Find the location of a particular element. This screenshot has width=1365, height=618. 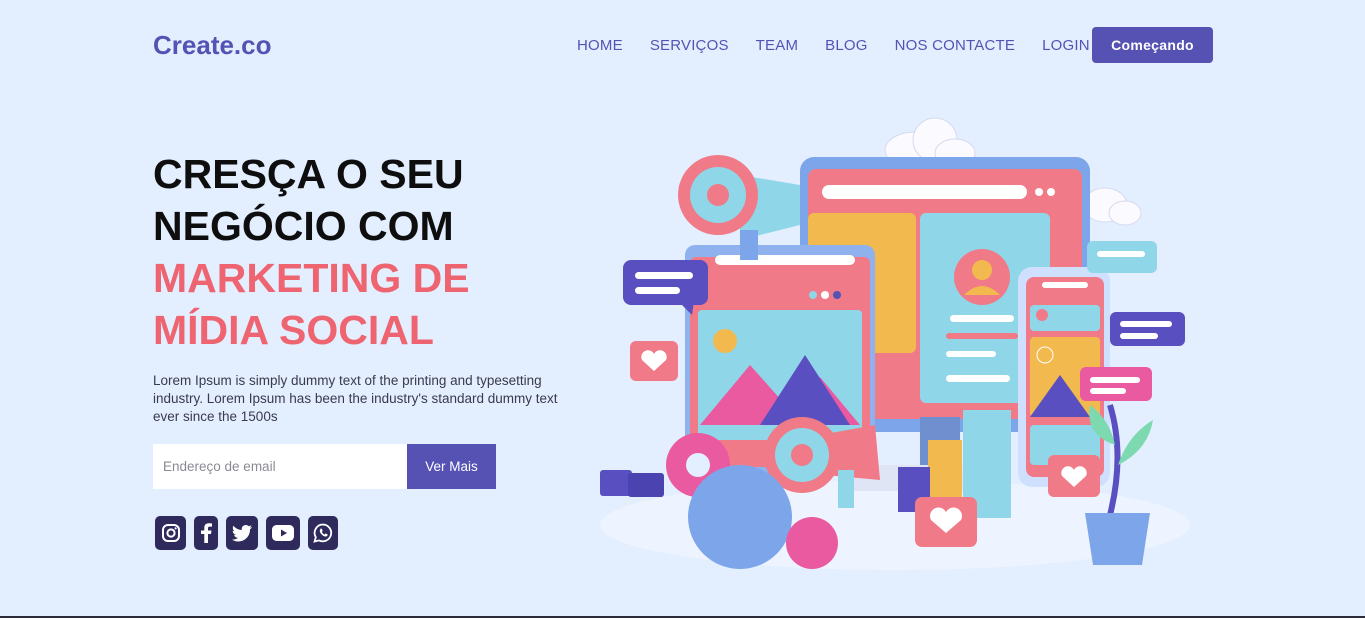

twitter-icon is located at coordinates (242, 533).